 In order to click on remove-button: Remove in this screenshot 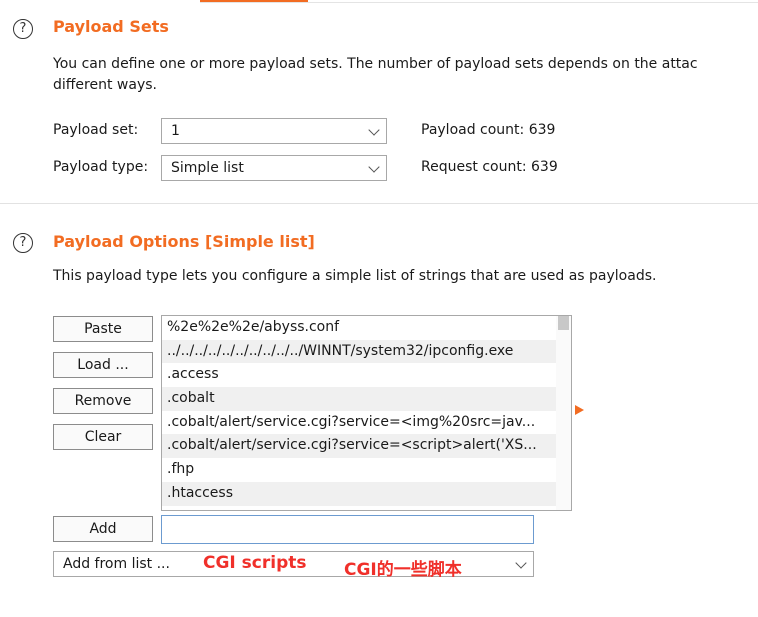, I will do `click(103, 401)`.